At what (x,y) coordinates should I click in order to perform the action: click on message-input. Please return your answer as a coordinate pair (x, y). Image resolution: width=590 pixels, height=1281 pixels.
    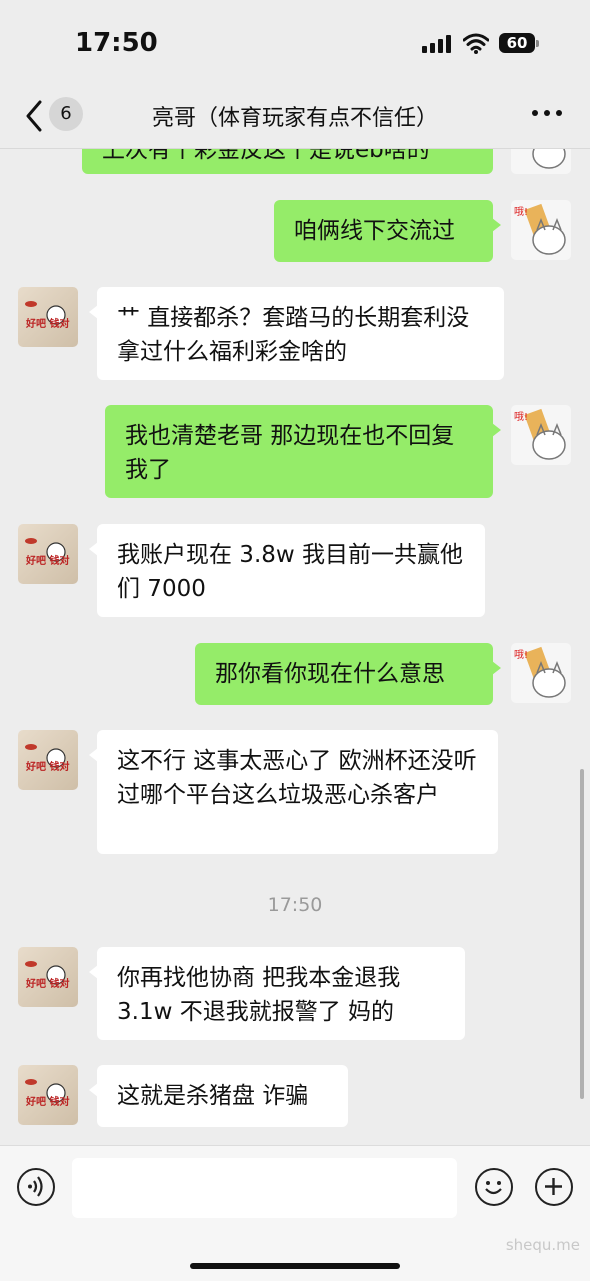
    Looking at the image, I should click on (264, 1188).